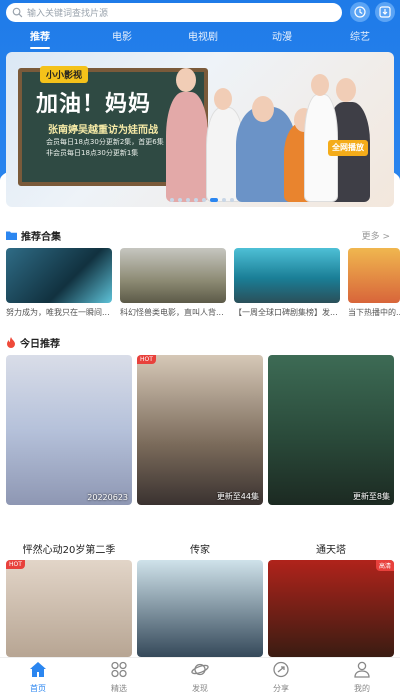 This screenshot has height=694, width=400. Describe the element at coordinates (281, 669) in the screenshot. I see `share-icon` at that location.